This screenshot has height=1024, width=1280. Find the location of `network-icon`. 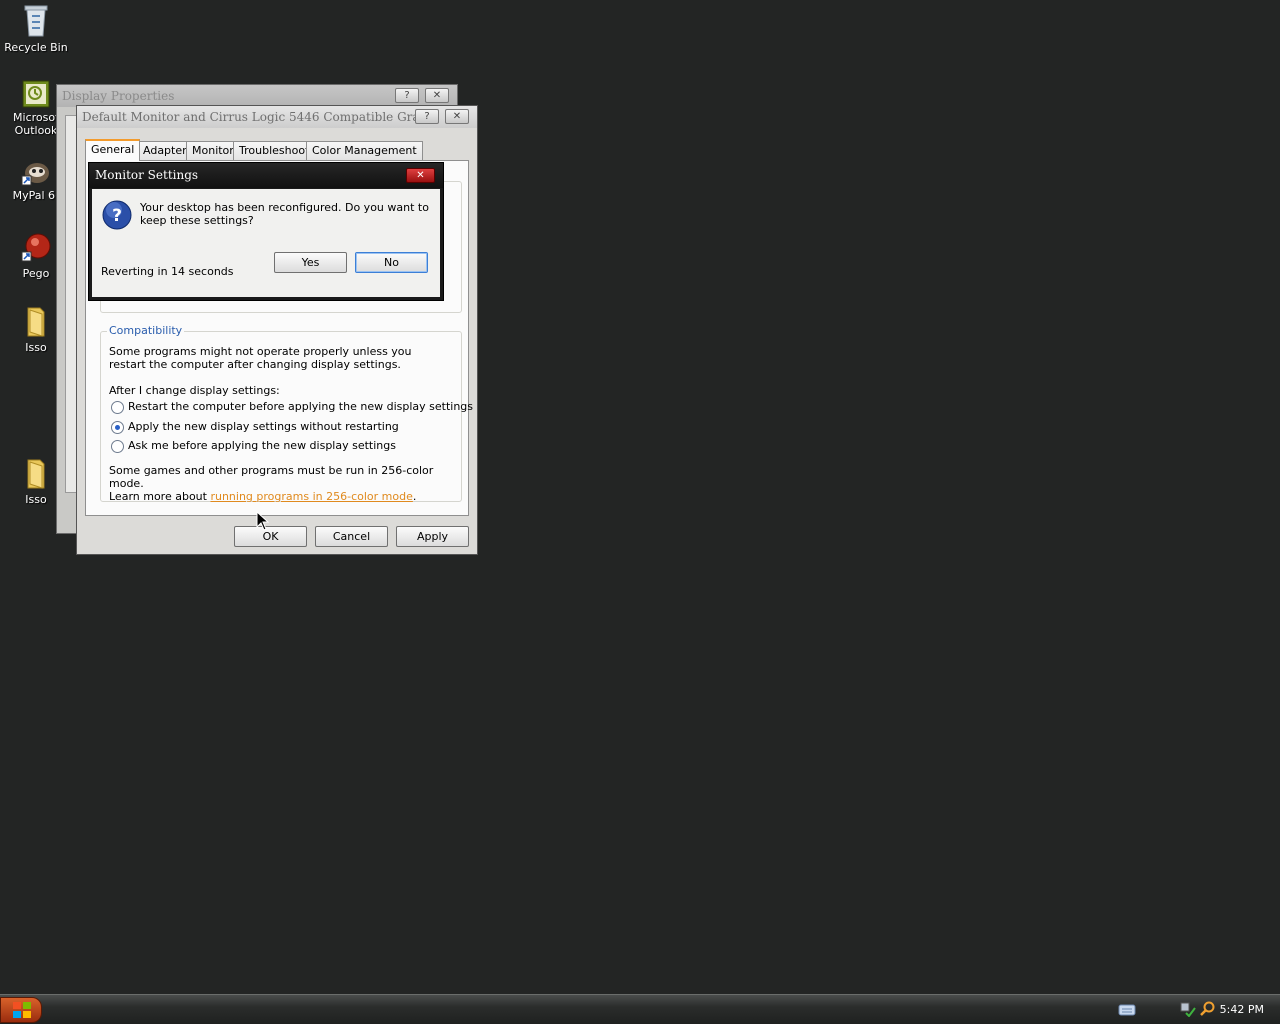

network-icon is located at coordinates (1188, 1009).